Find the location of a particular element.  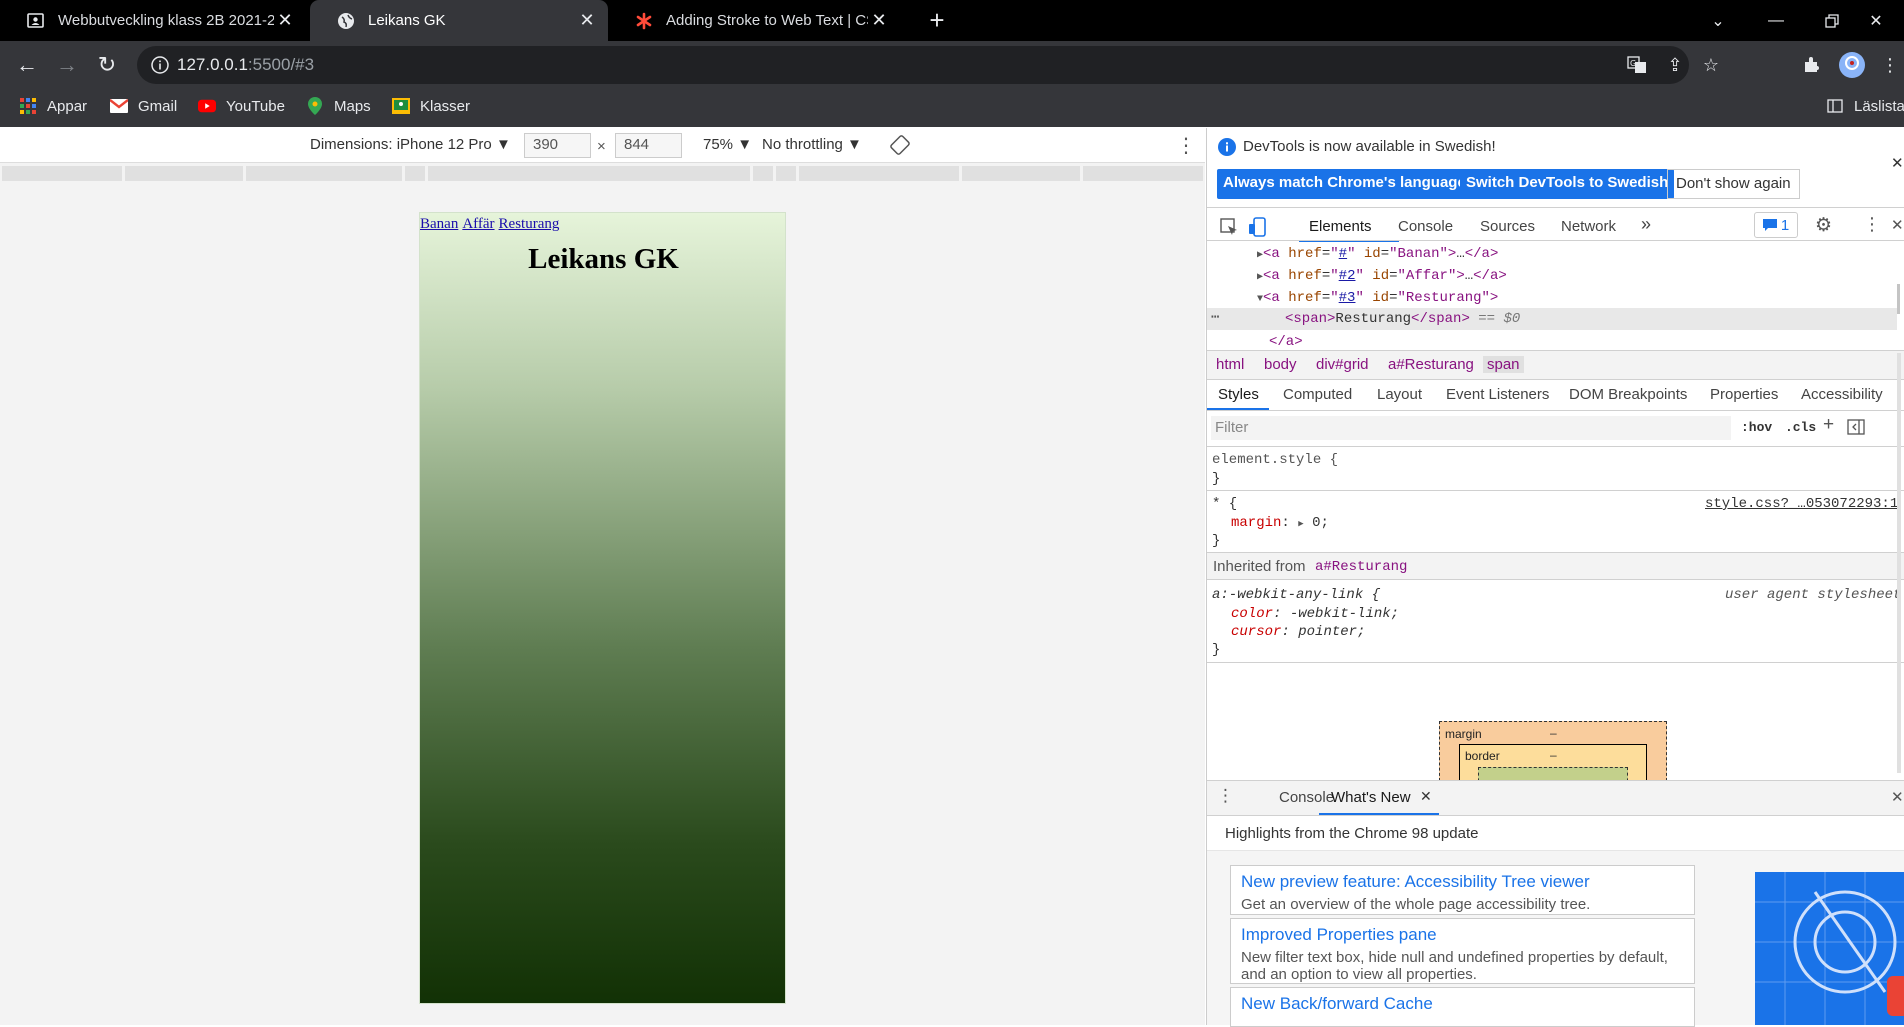

height-input: 844 is located at coordinates (648, 145).